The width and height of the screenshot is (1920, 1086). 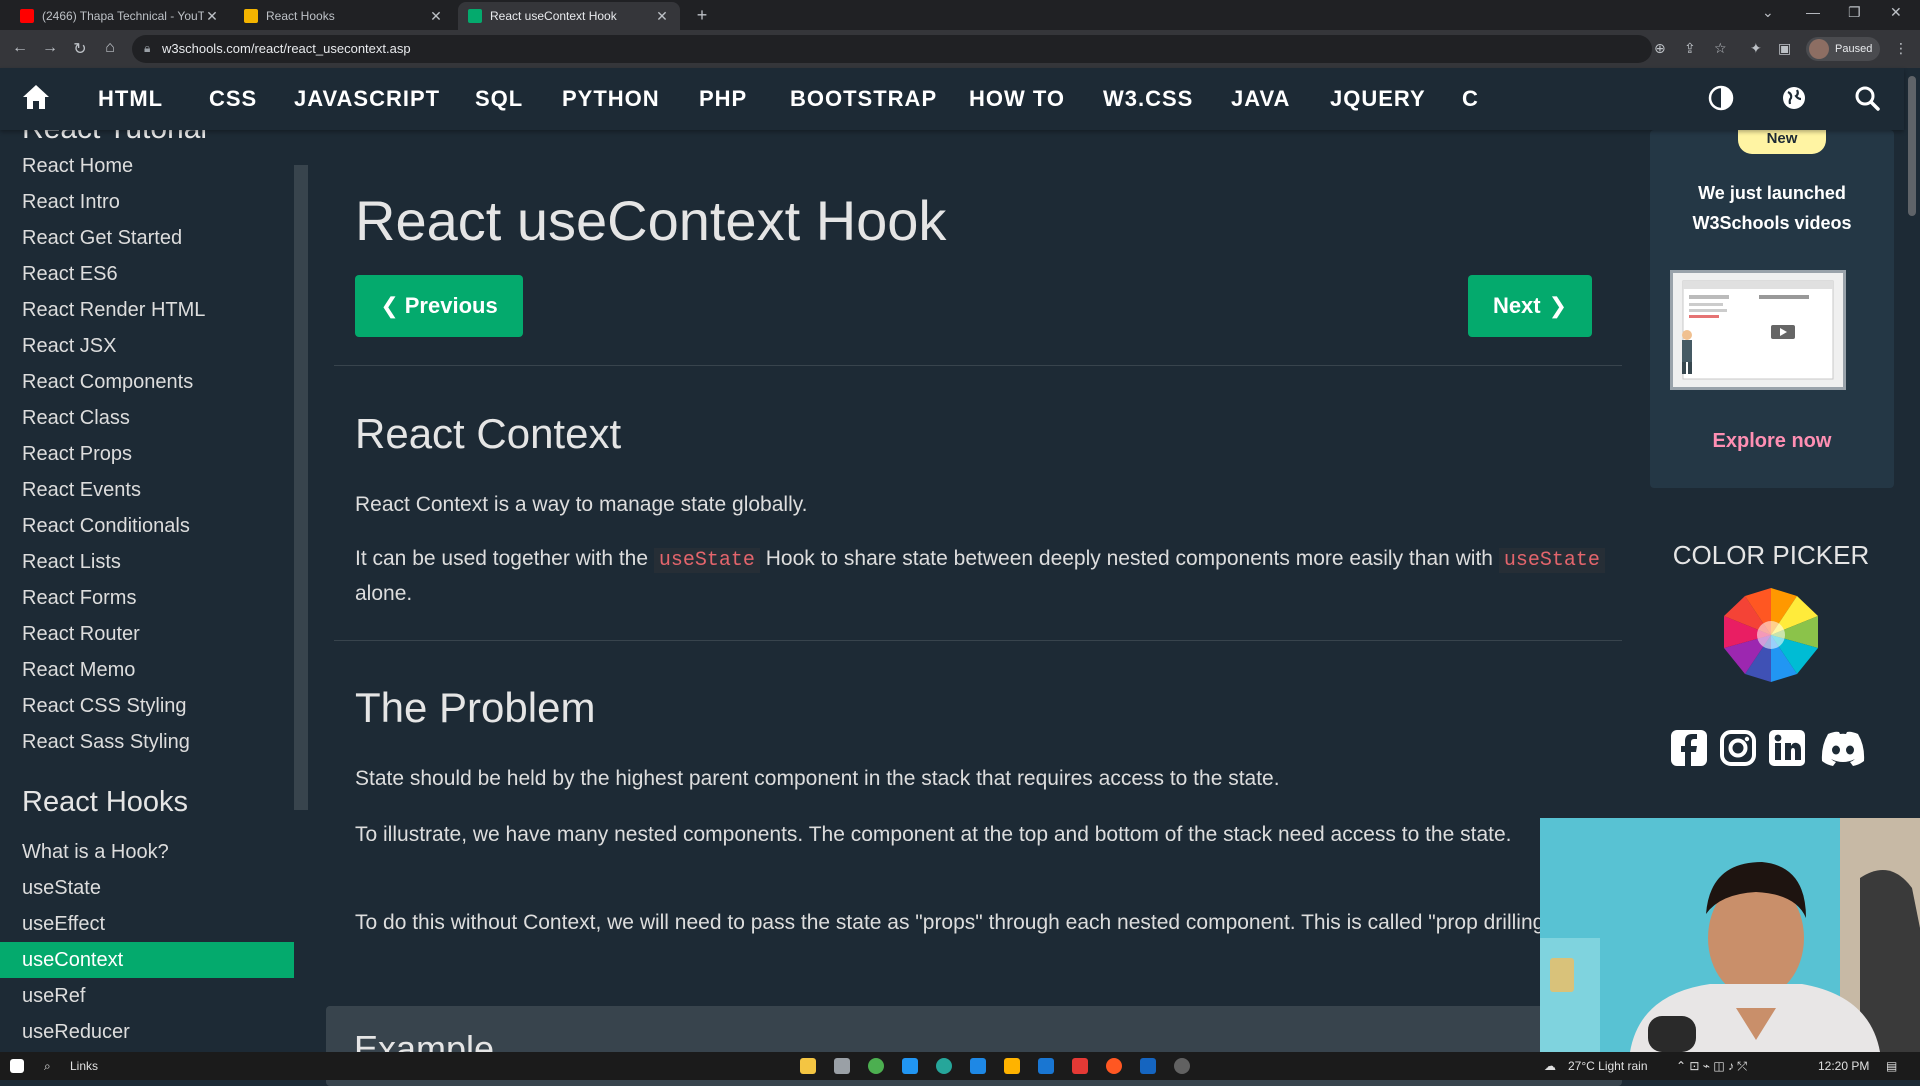 I want to click on scrollbar-thumb, so click(x=1912, y=146).